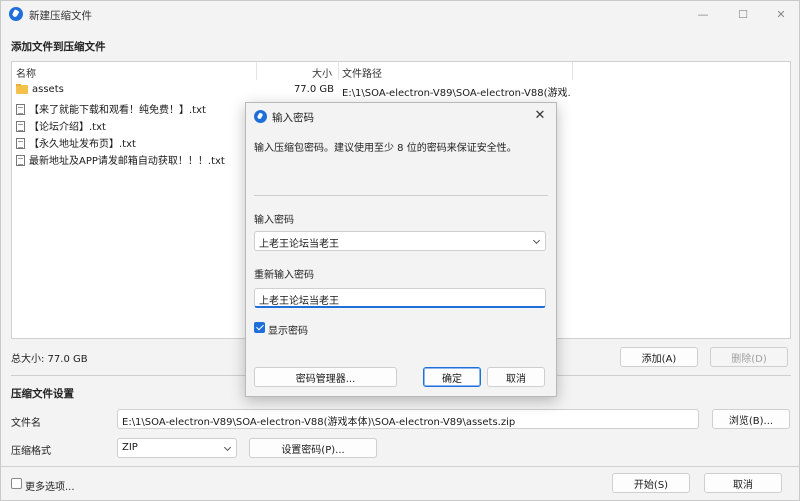 The image size is (800, 501). Describe the element at coordinates (362, 72) in the screenshot. I see `column-header-path: 文件路径` at that location.